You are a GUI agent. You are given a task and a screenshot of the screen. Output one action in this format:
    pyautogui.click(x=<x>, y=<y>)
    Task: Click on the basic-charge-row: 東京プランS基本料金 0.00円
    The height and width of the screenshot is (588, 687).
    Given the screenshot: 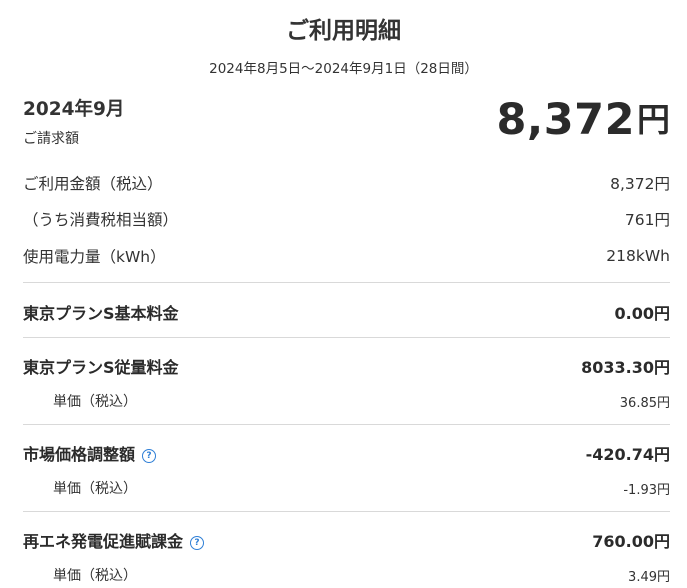 What is the action you would take?
    pyautogui.click(x=346, y=312)
    